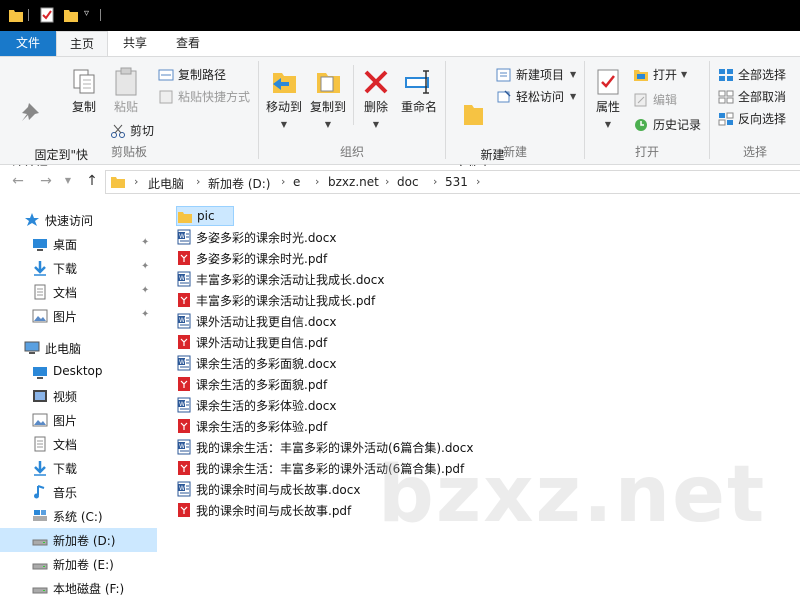  What do you see at coordinates (135, 43) in the screenshot?
I see `tab-share: 共享` at bounding box center [135, 43].